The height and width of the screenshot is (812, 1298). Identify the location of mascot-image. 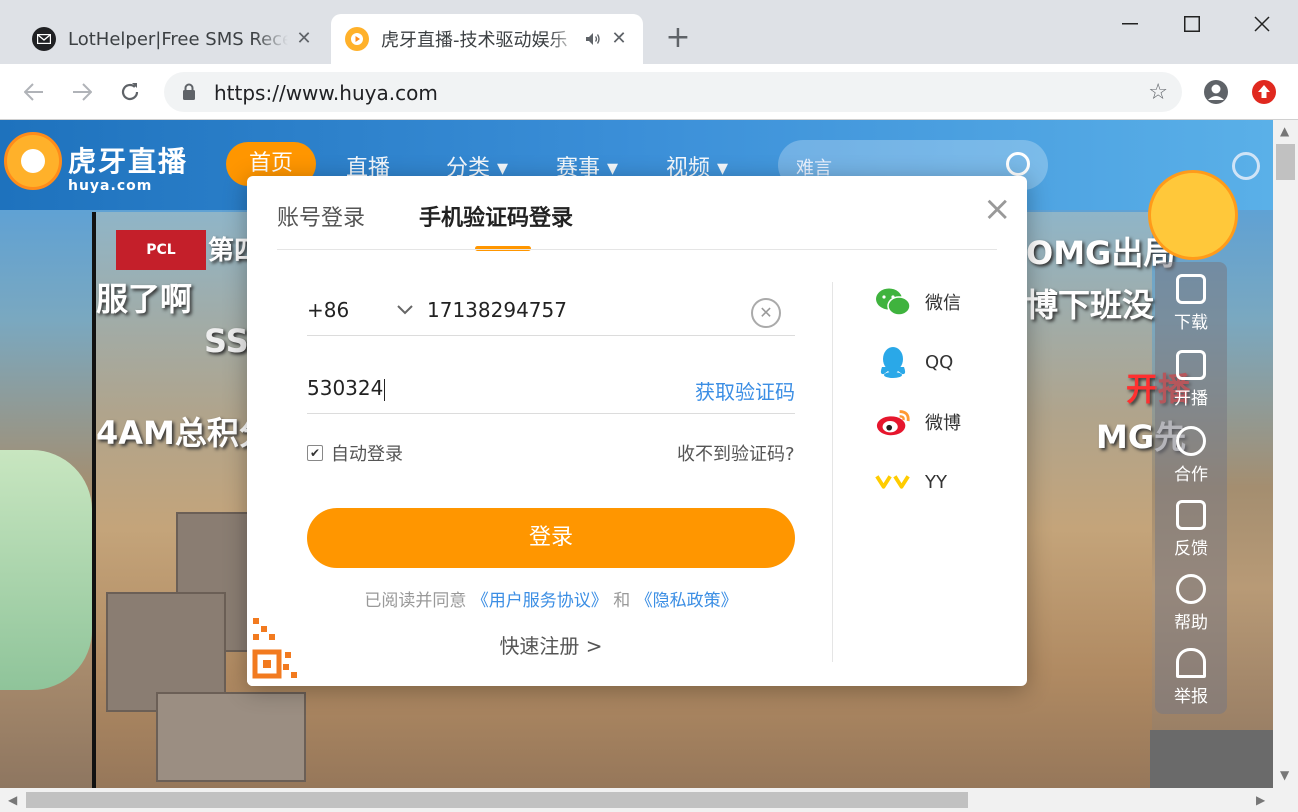
(1193, 215).